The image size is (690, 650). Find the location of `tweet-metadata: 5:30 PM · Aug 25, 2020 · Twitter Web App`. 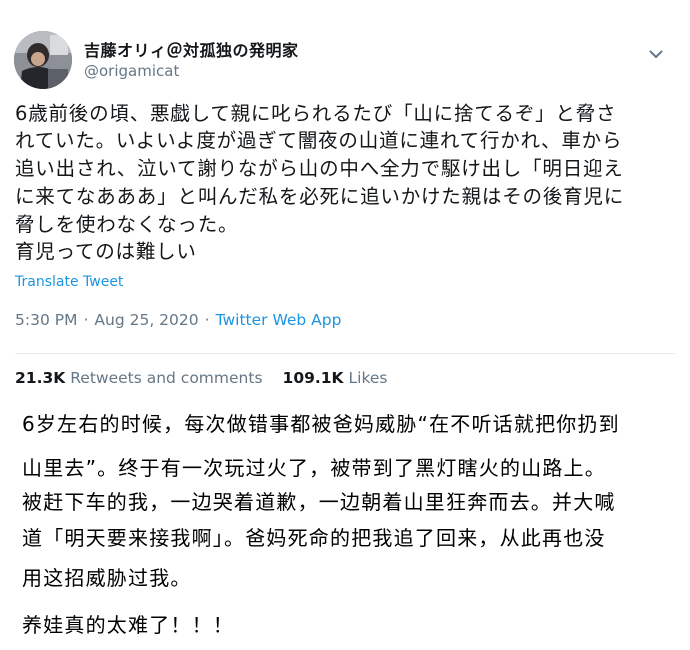

tweet-metadata: 5:30 PM · Aug 25, 2020 · Twitter Web App is located at coordinates (178, 320).